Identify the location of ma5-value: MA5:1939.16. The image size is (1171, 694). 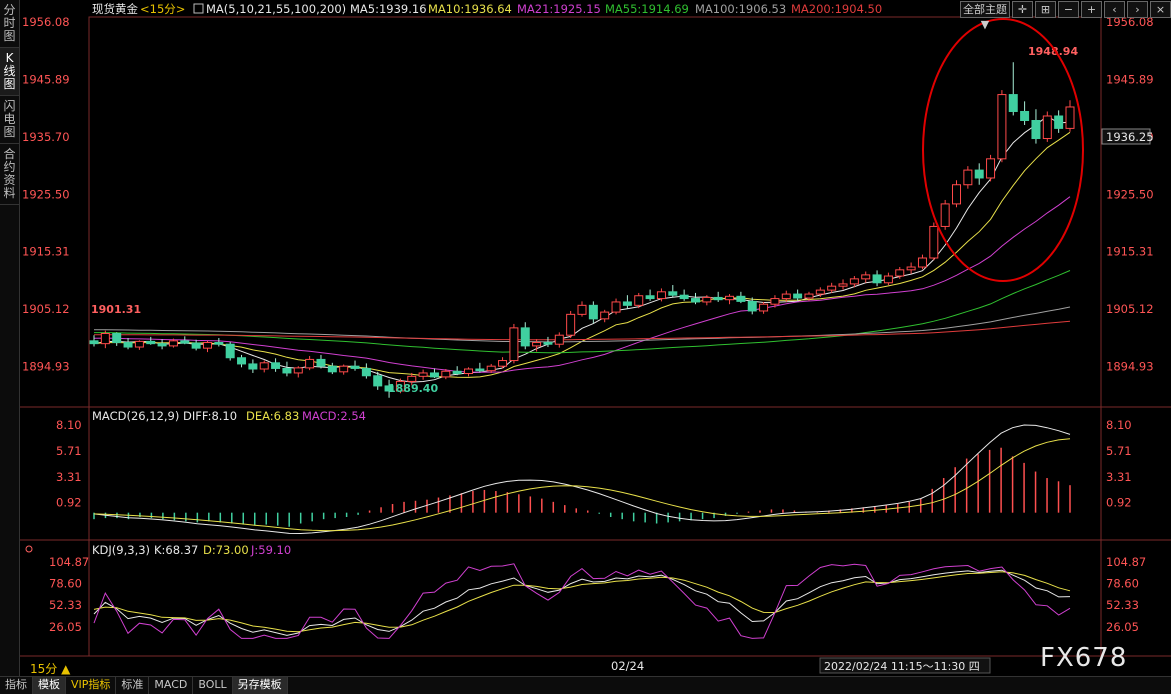
(388, 9).